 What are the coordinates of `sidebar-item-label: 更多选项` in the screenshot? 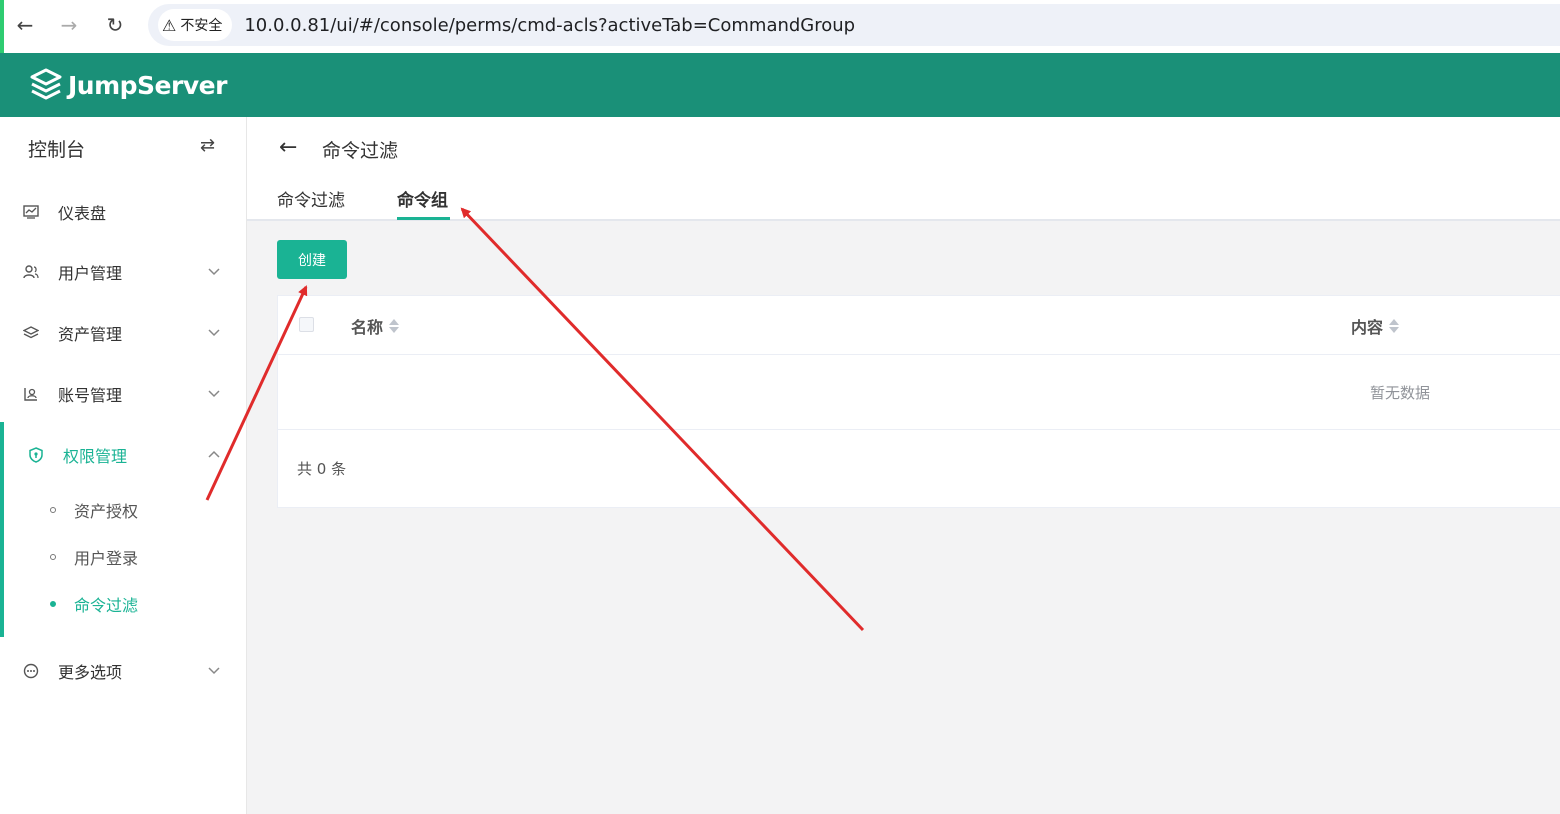 It's located at (90, 672).